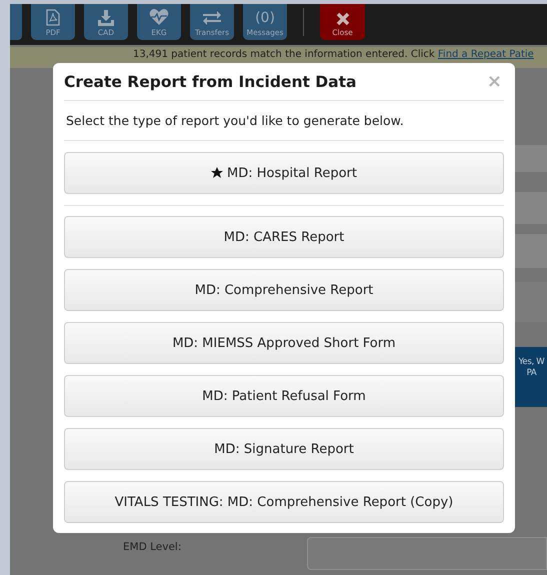 Image resolution: width=547 pixels, height=575 pixels. What do you see at coordinates (343, 19) in the screenshot?
I see `close-icon` at bounding box center [343, 19].